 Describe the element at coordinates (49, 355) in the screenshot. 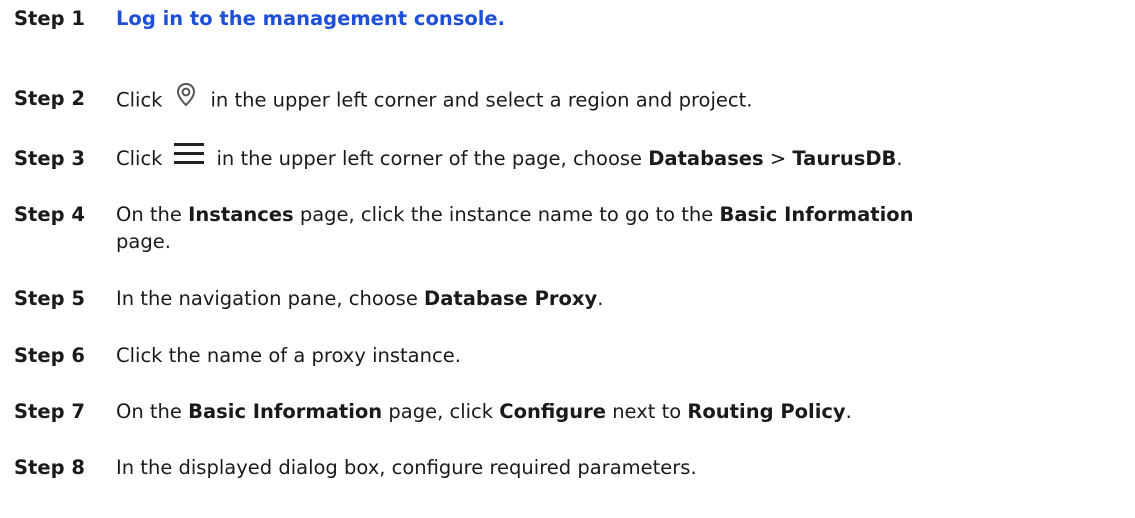

I see `step-label: Step 6` at that location.